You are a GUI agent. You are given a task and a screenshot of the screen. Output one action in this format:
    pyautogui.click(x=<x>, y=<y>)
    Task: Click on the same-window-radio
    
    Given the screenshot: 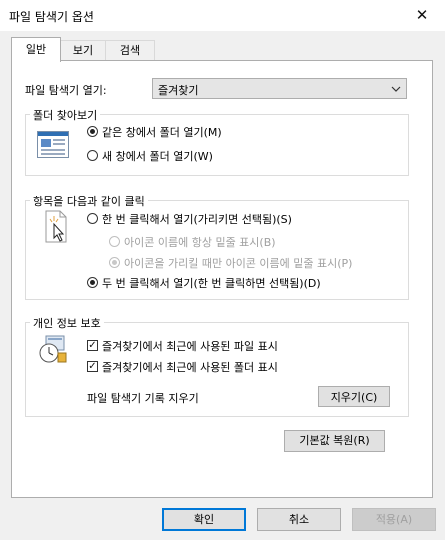 What is the action you would take?
    pyautogui.click(x=92, y=131)
    